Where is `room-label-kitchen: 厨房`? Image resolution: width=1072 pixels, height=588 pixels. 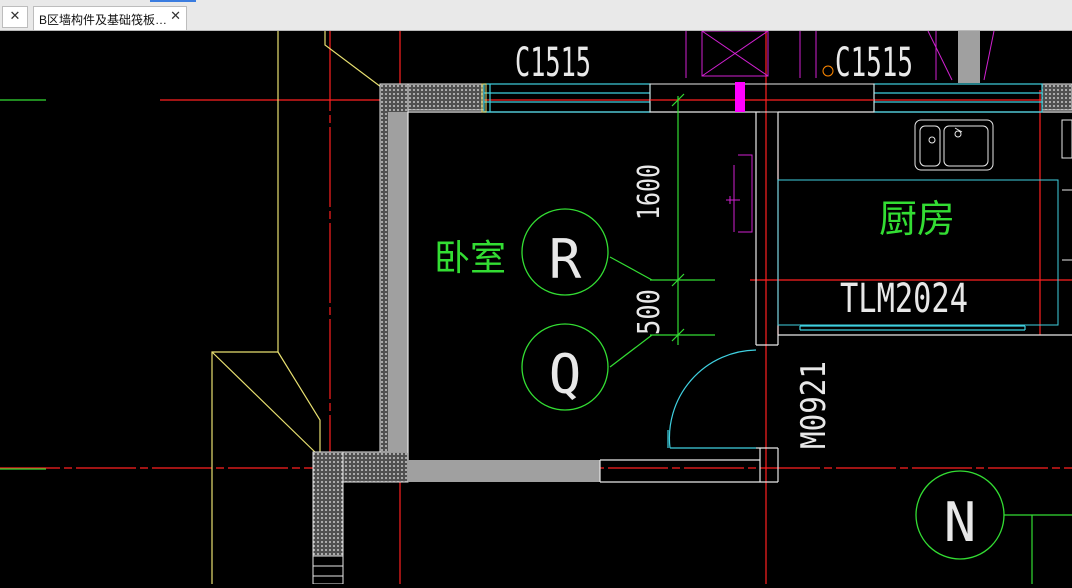
room-label-kitchen: 厨房 is located at coordinates (917, 219).